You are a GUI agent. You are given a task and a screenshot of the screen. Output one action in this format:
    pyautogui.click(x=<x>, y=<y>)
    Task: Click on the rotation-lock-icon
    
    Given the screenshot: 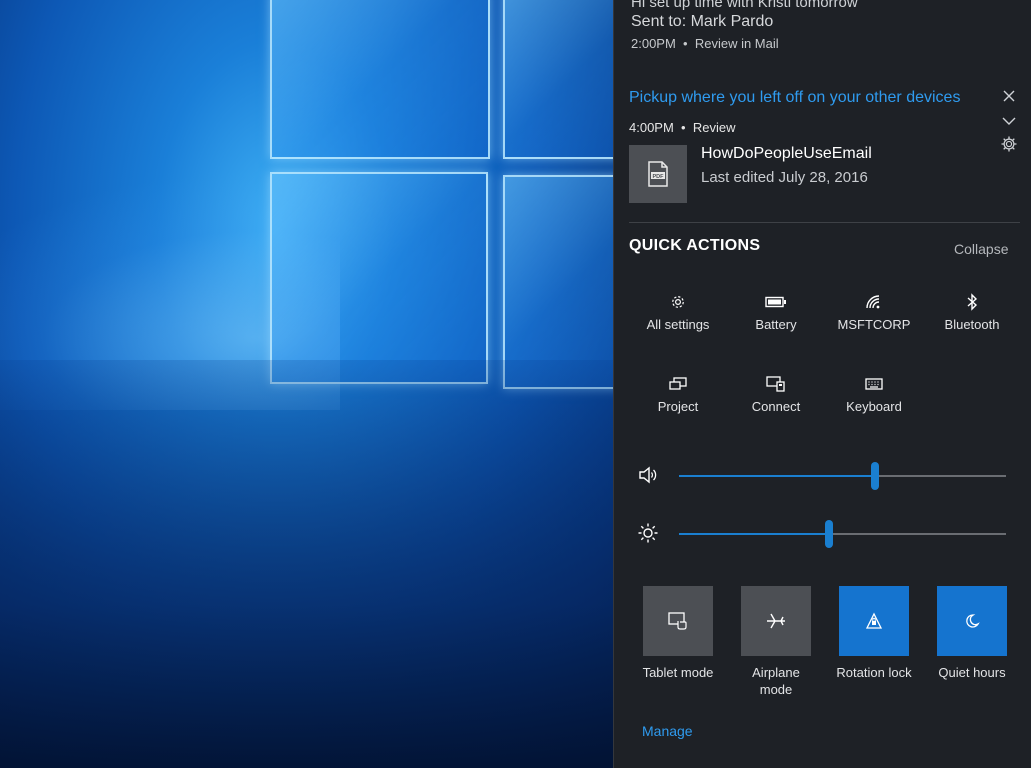 What is the action you would take?
    pyautogui.click(x=874, y=620)
    